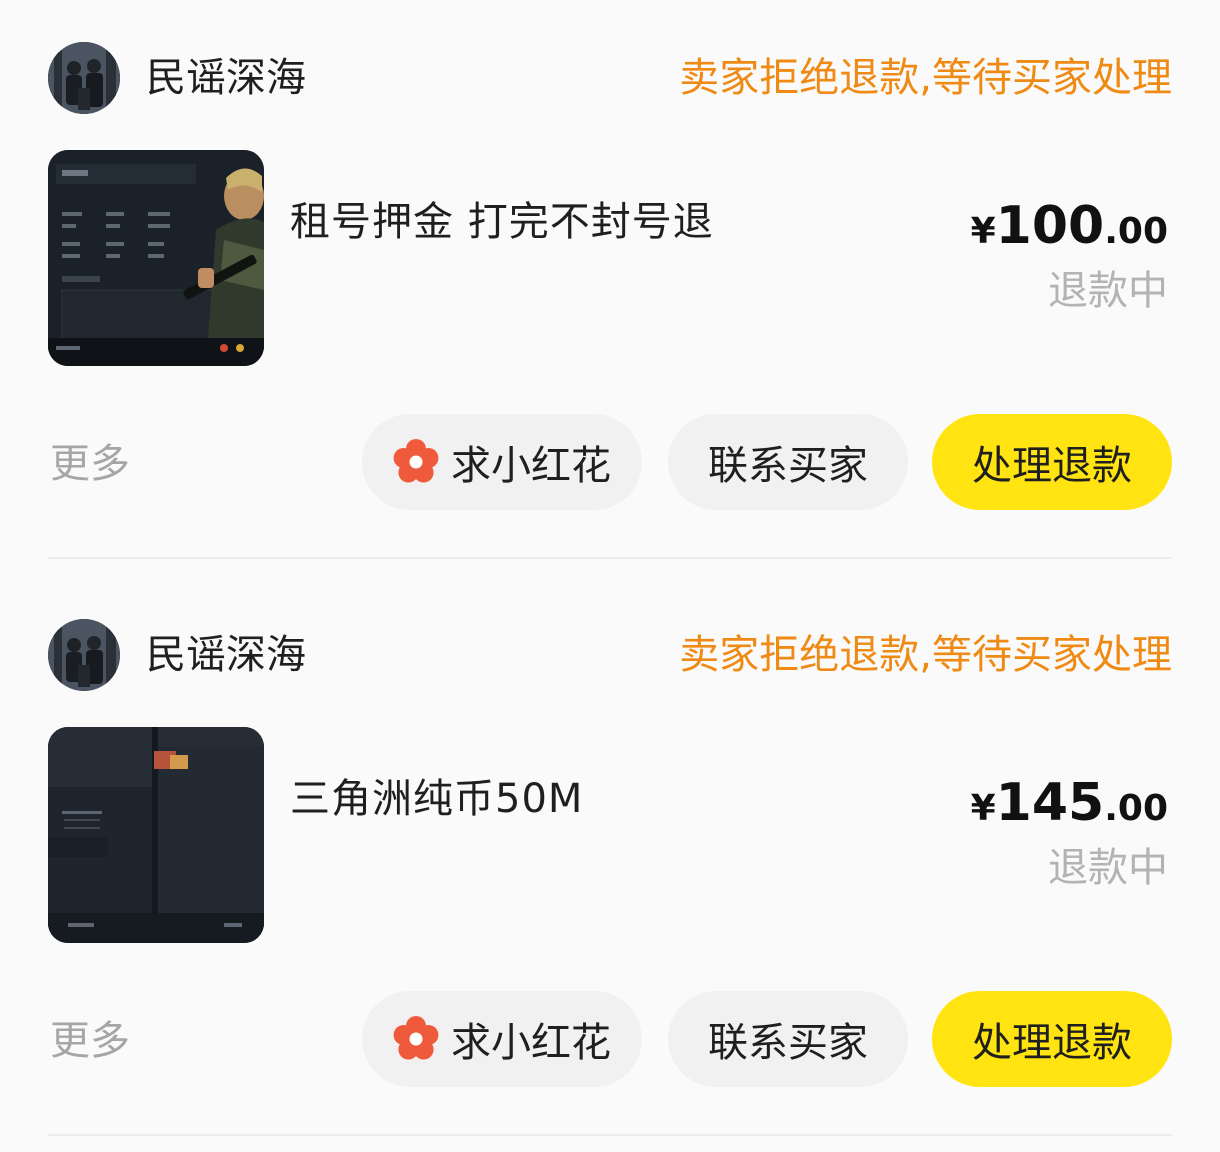  What do you see at coordinates (436, 799) in the screenshot?
I see `item-title: 三角洲纯币50M` at bounding box center [436, 799].